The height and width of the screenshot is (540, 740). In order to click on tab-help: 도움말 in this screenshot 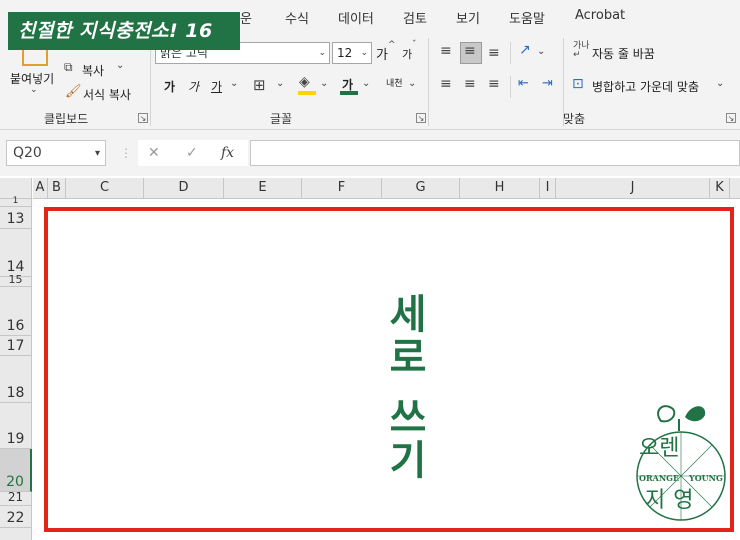, I will do `click(527, 17)`.